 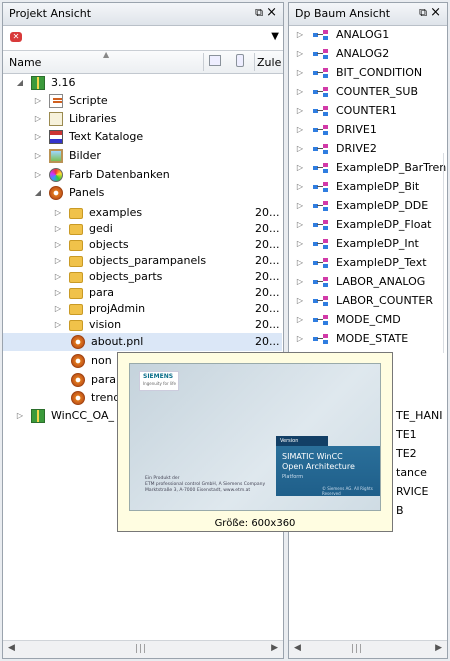 I want to click on dp-item-analog1: ▷ ANALOG1, so click(x=367, y=35).